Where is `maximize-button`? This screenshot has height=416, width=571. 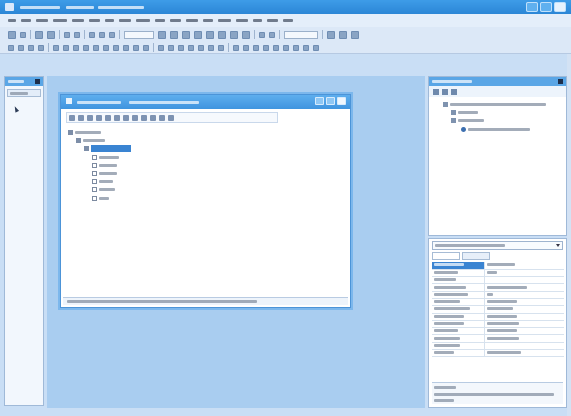
maximize-button is located at coordinates (546, 7).